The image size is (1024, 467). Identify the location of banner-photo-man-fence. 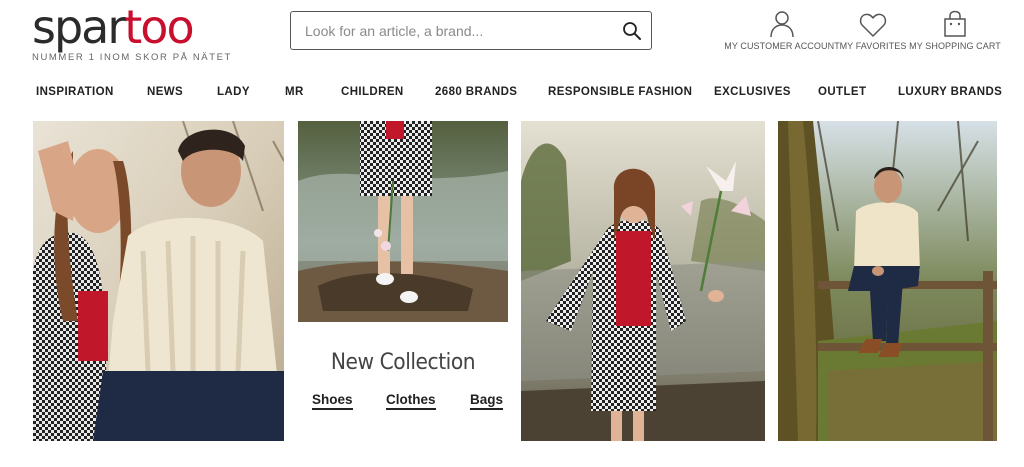
(887, 281).